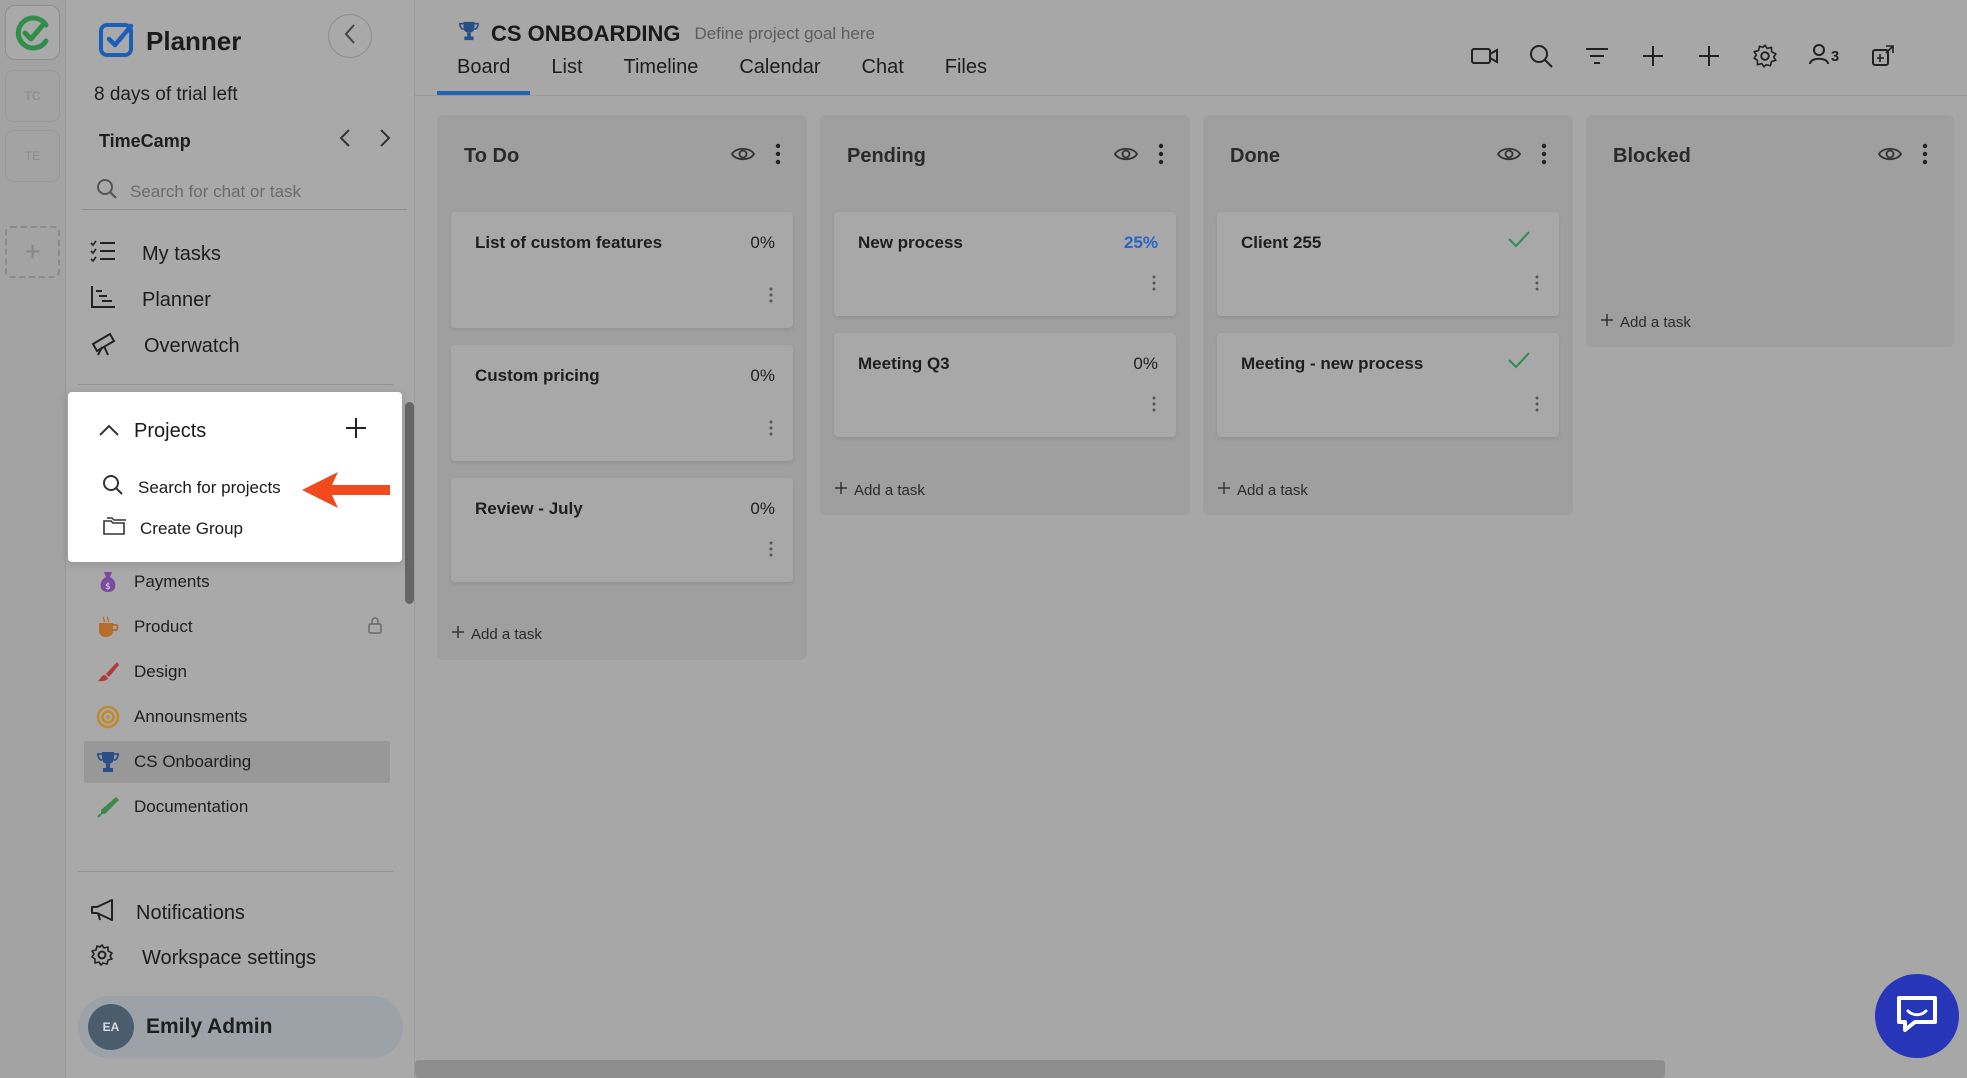 This screenshot has height=1078, width=1967. What do you see at coordinates (108, 582) in the screenshot?
I see `money-bag-icon: $` at bounding box center [108, 582].